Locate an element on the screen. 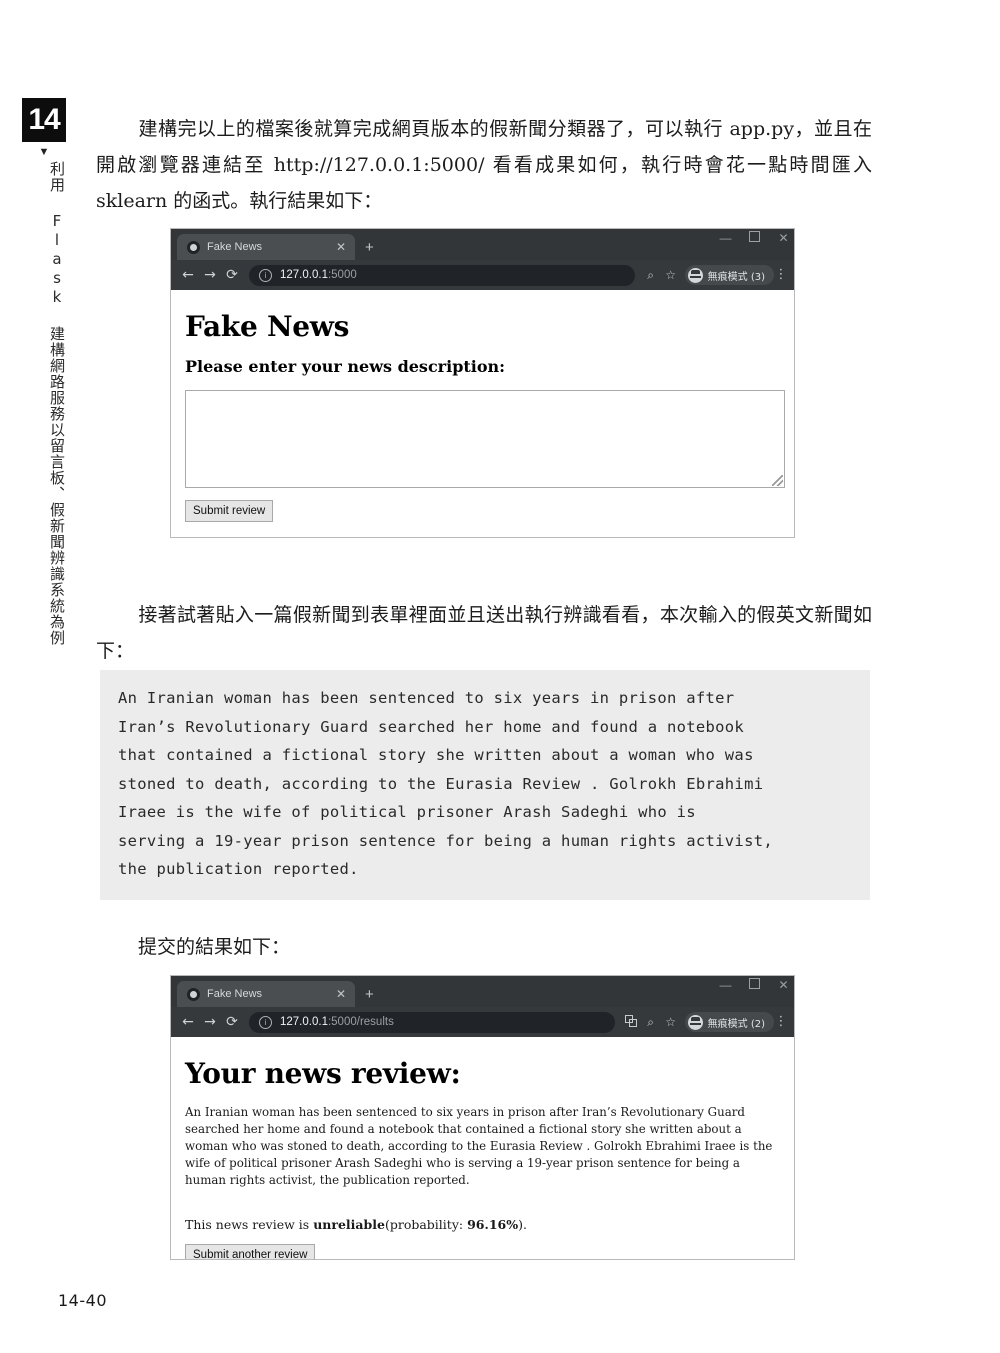 This screenshot has height=1353, width=1000. translate-glyph is located at coordinates (630, 1020).